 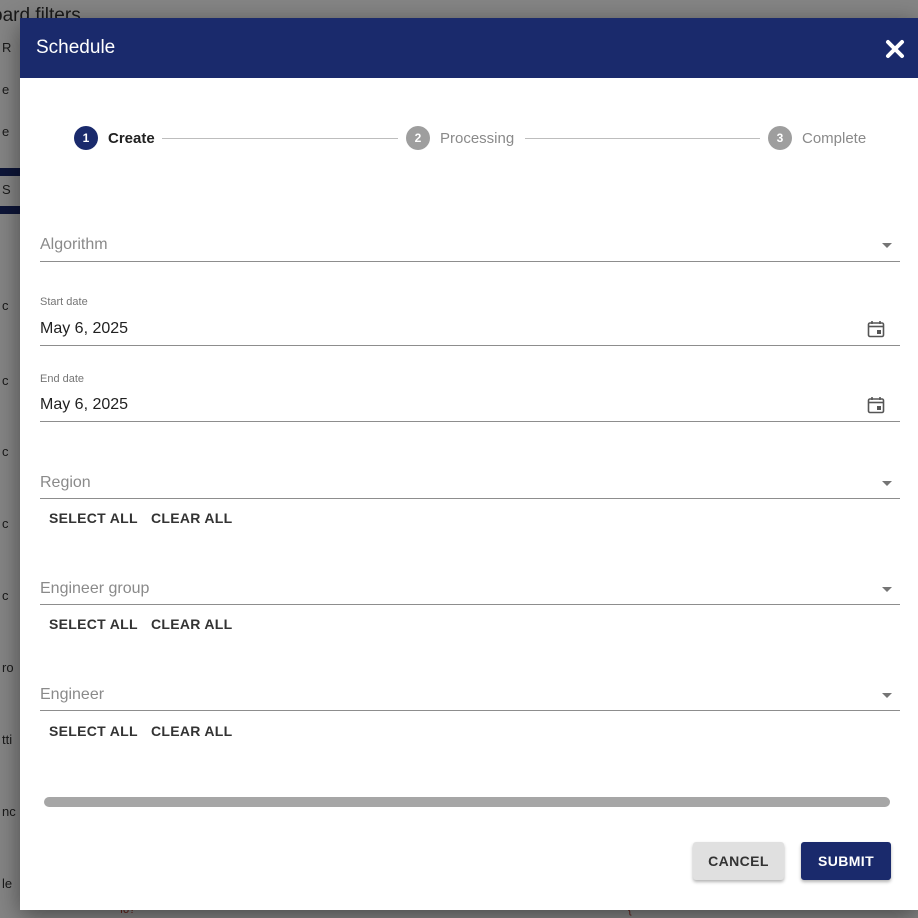 I want to click on region-select-all-button: SELECT ALL, so click(x=93, y=518).